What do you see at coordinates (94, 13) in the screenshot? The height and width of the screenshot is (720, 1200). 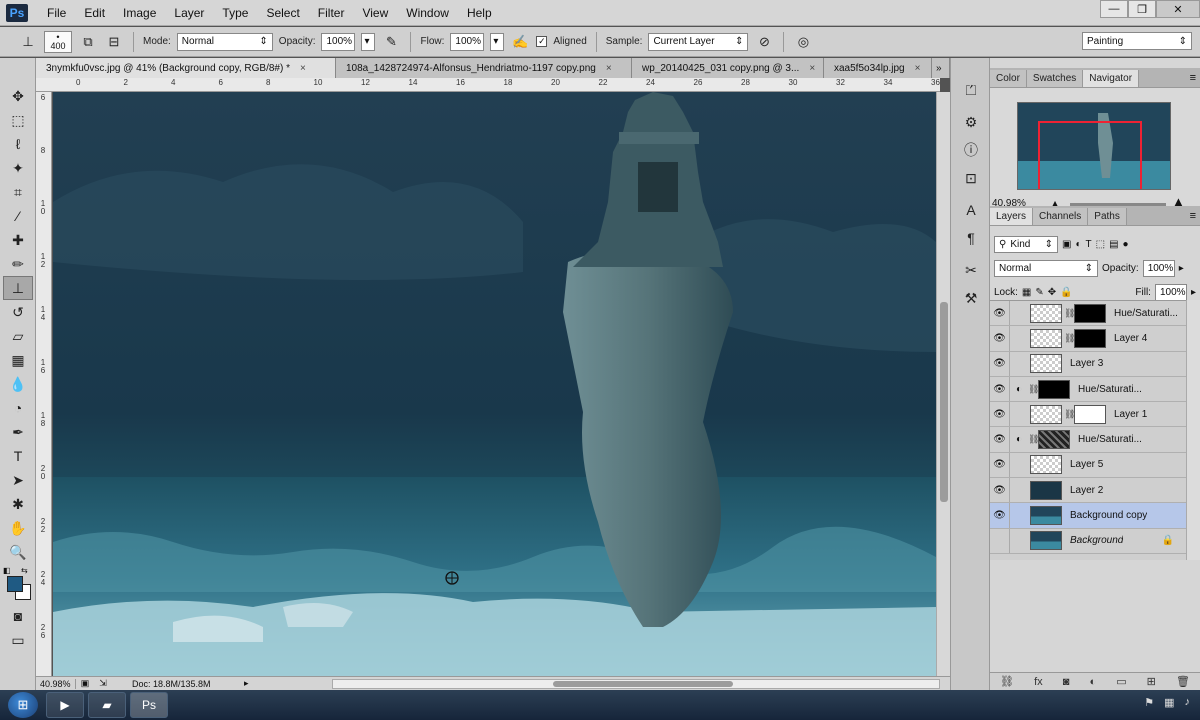 I see `menu-edit: Edit` at bounding box center [94, 13].